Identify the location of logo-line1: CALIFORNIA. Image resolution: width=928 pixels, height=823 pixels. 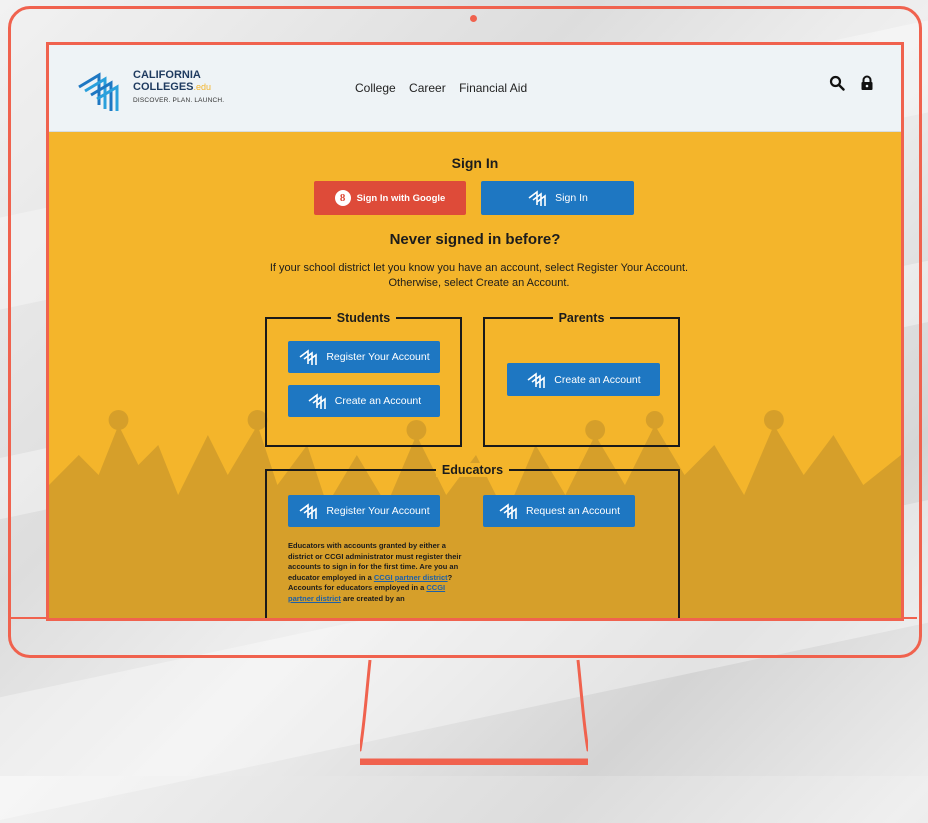
(167, 75).